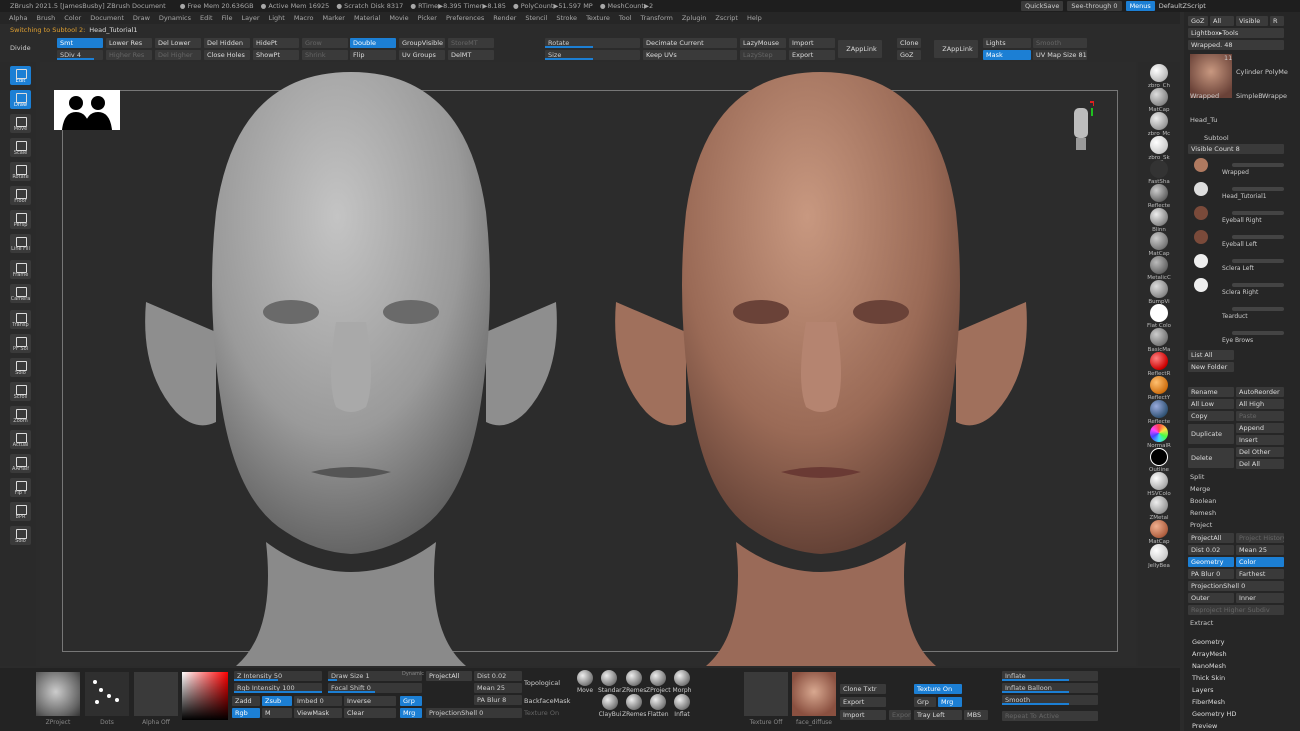  Describe the element at coordinates (227, 55) in the screenshot. I see `close-holes-button: Close Holes` at that location.